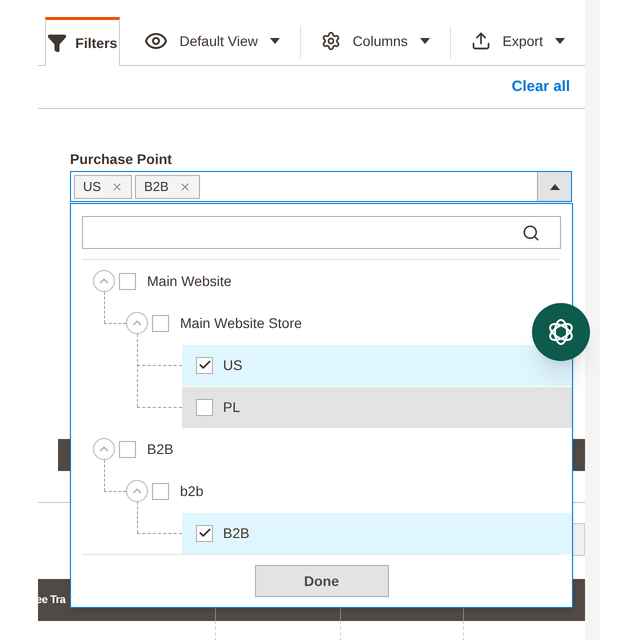 The image size is (640, 640). What do you see at coordinates (321, 186) in the screenshot?
I see `select-field: US B2B` at bounding box center [321, 186].